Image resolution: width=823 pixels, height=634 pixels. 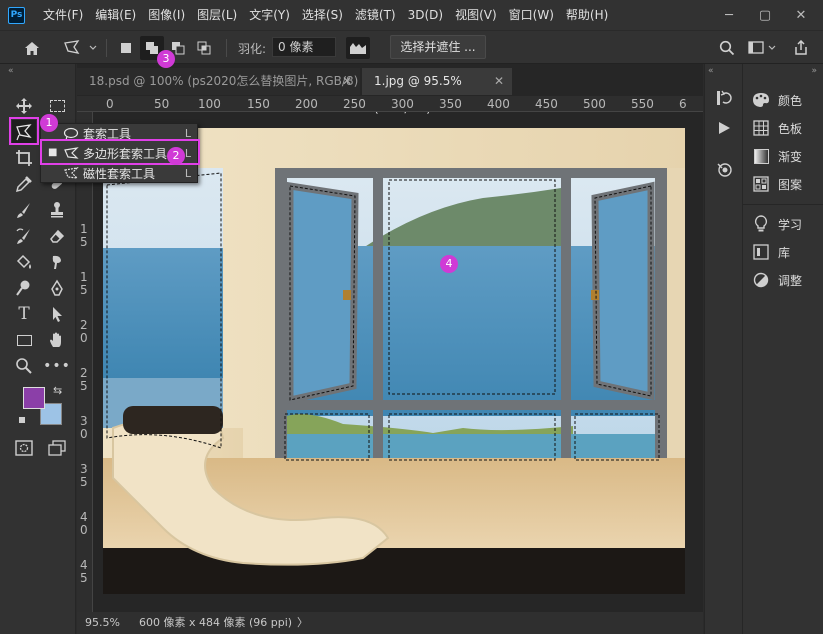 I want to click on panel-label: 学习, so click(x=790, y=224).